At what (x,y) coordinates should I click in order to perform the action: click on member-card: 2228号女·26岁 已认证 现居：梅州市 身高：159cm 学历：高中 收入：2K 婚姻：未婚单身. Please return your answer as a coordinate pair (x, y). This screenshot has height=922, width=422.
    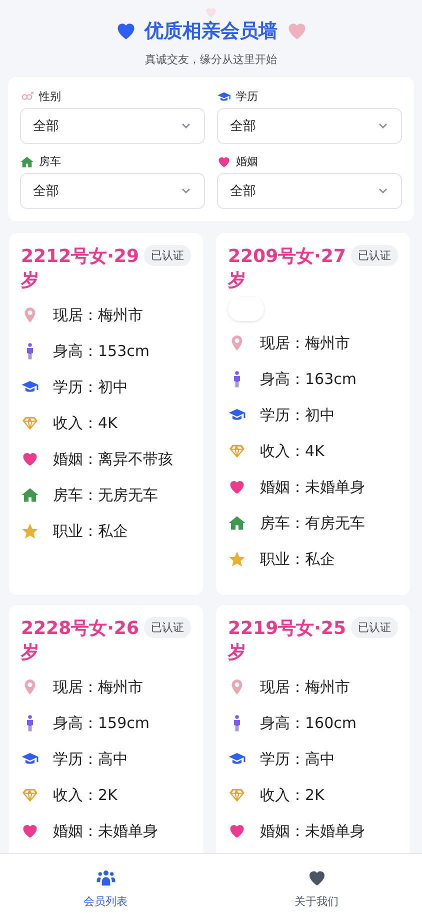
    Looking at the image, I should click on (106, 729).